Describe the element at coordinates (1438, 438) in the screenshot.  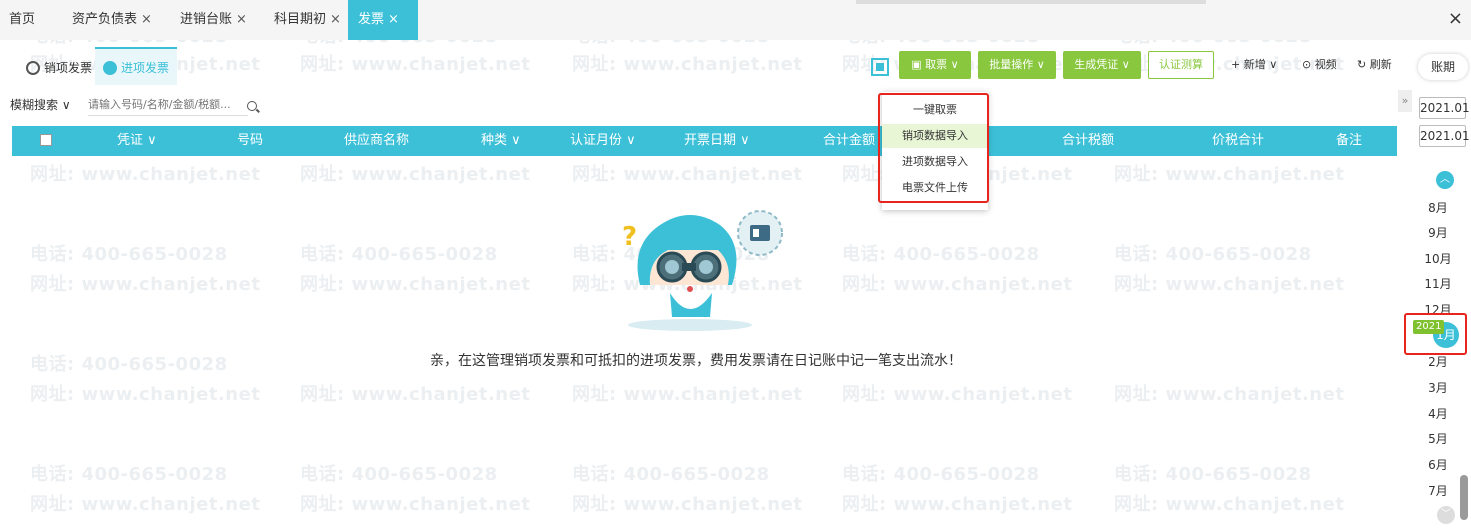
I see `month-item: 5月` at that location.